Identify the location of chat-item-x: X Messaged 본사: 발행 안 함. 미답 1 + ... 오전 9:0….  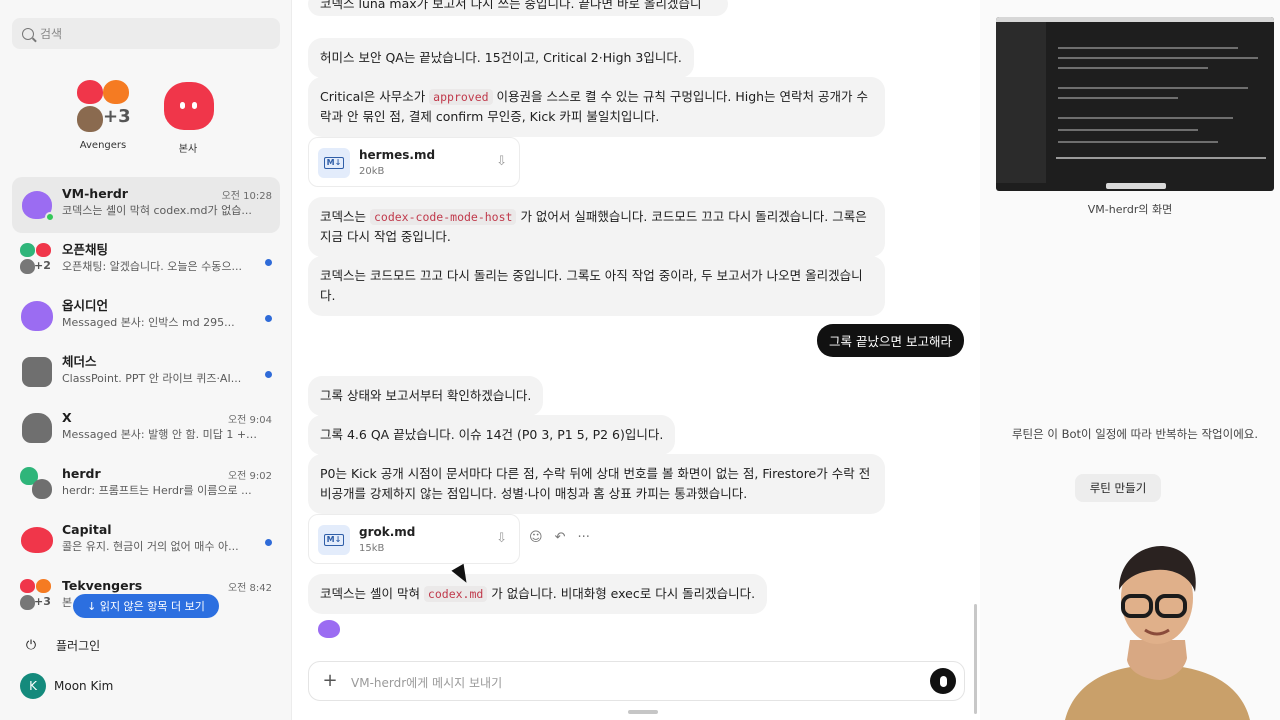
(146, 429).